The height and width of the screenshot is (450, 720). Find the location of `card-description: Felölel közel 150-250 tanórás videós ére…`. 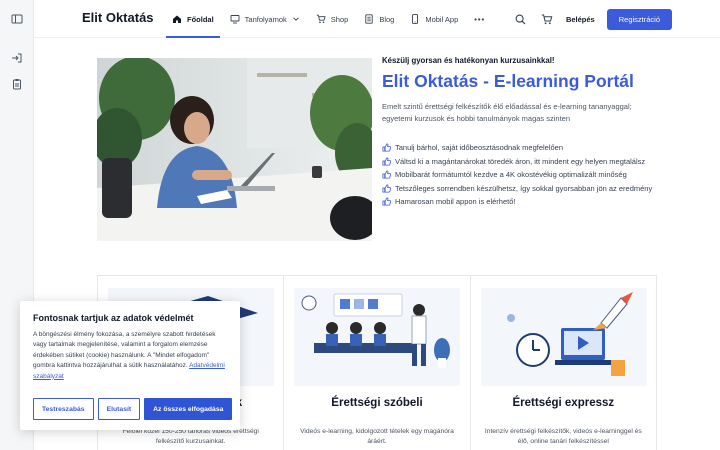

card-description: Felölel közel 150-250 tanórás videós ére… is located at coordinates (190, 437).